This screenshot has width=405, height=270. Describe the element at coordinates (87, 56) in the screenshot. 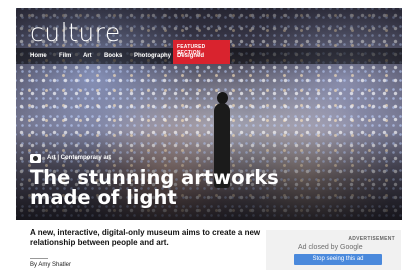

I see `nav-item-art: Art` at that location.